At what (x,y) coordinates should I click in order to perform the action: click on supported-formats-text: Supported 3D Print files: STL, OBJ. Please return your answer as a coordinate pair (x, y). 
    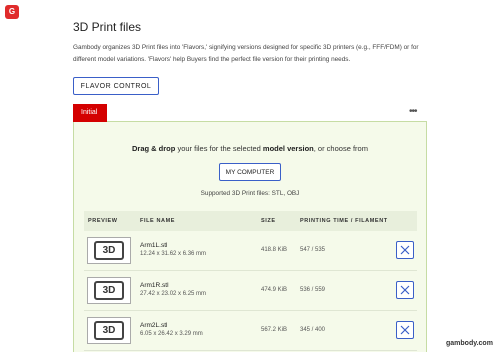
    Looking at the image, I should click on (250, 193).